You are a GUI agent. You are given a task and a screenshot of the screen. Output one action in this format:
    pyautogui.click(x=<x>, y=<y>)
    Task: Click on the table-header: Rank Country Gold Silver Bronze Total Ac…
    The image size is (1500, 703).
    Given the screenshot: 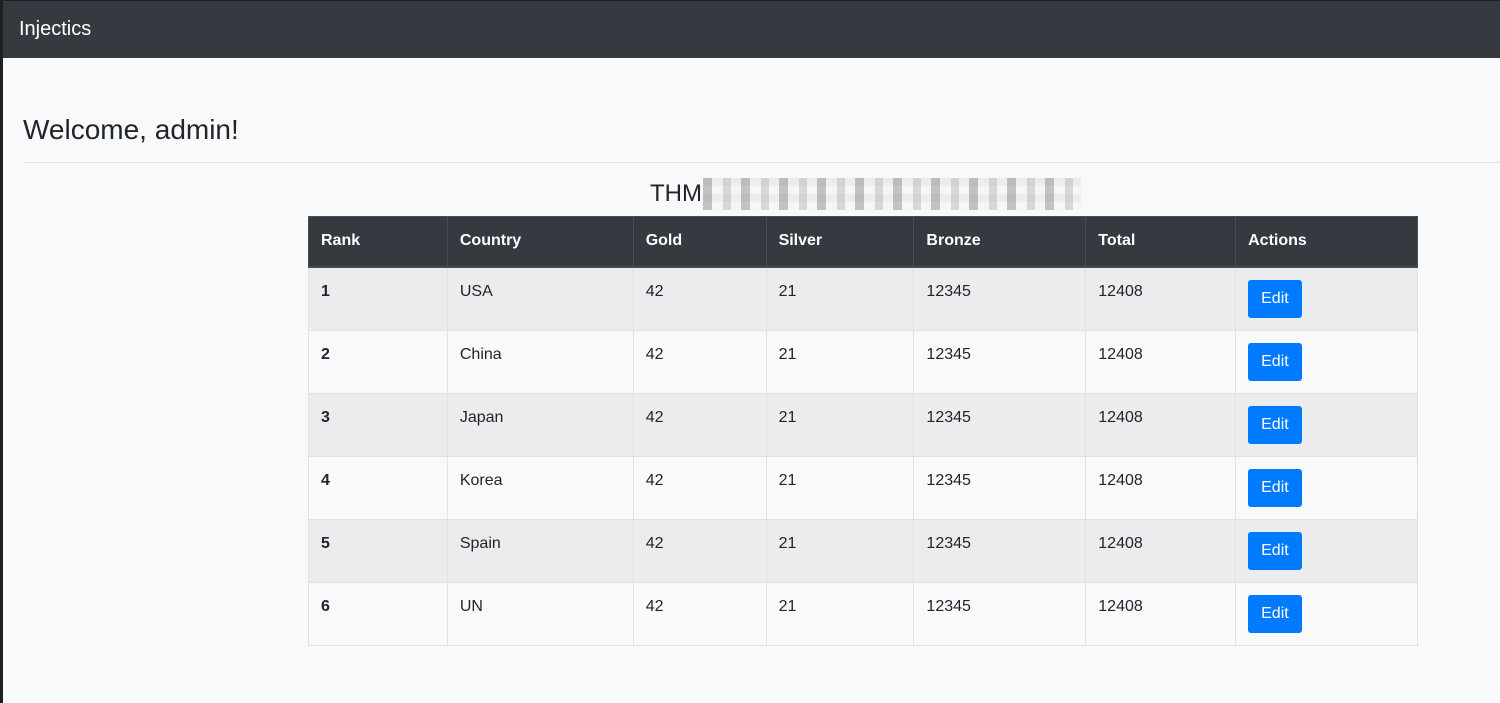 What is the action you would take?
    pyautogui.click(x=863, y=242)
    